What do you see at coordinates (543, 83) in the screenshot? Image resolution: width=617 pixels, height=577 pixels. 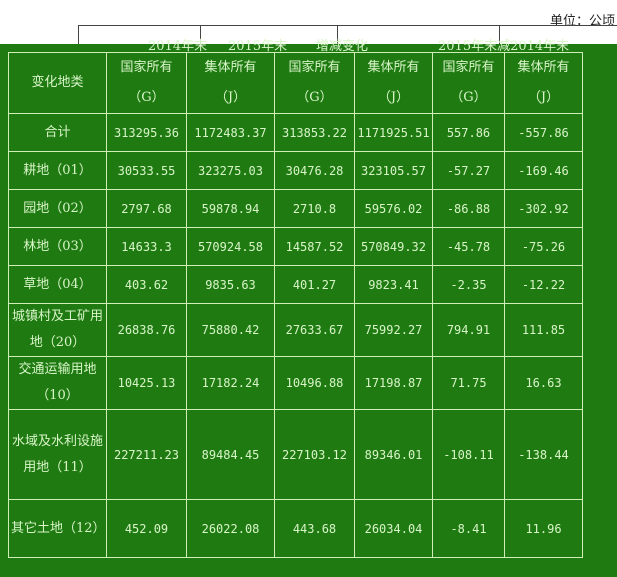 I see `header-col-6: 集体所有 （J）` at bounding box center [543, 83].